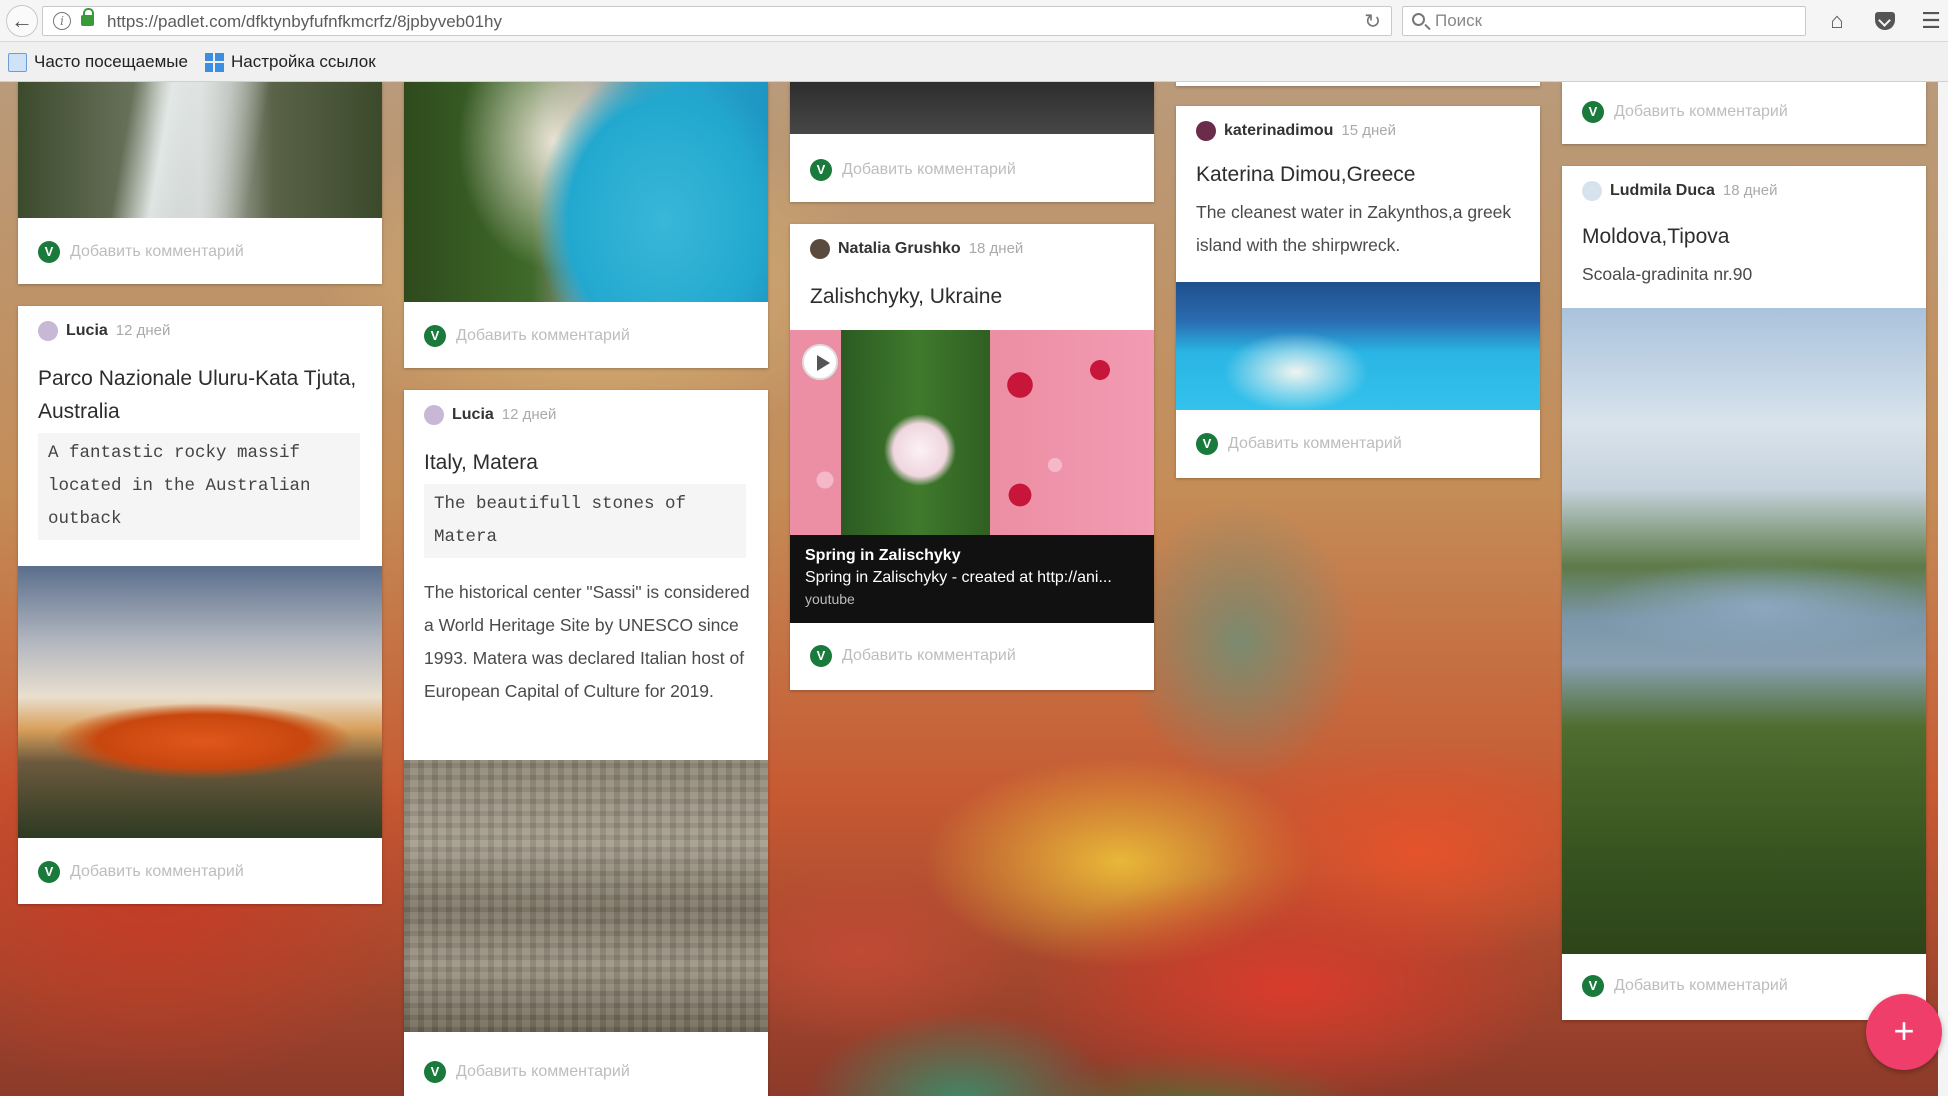 The width and height of the screenshot is (1948, 1096). Describe the element at coordinates (1615, 21) in the screenshot. I see `search-input` at that location.